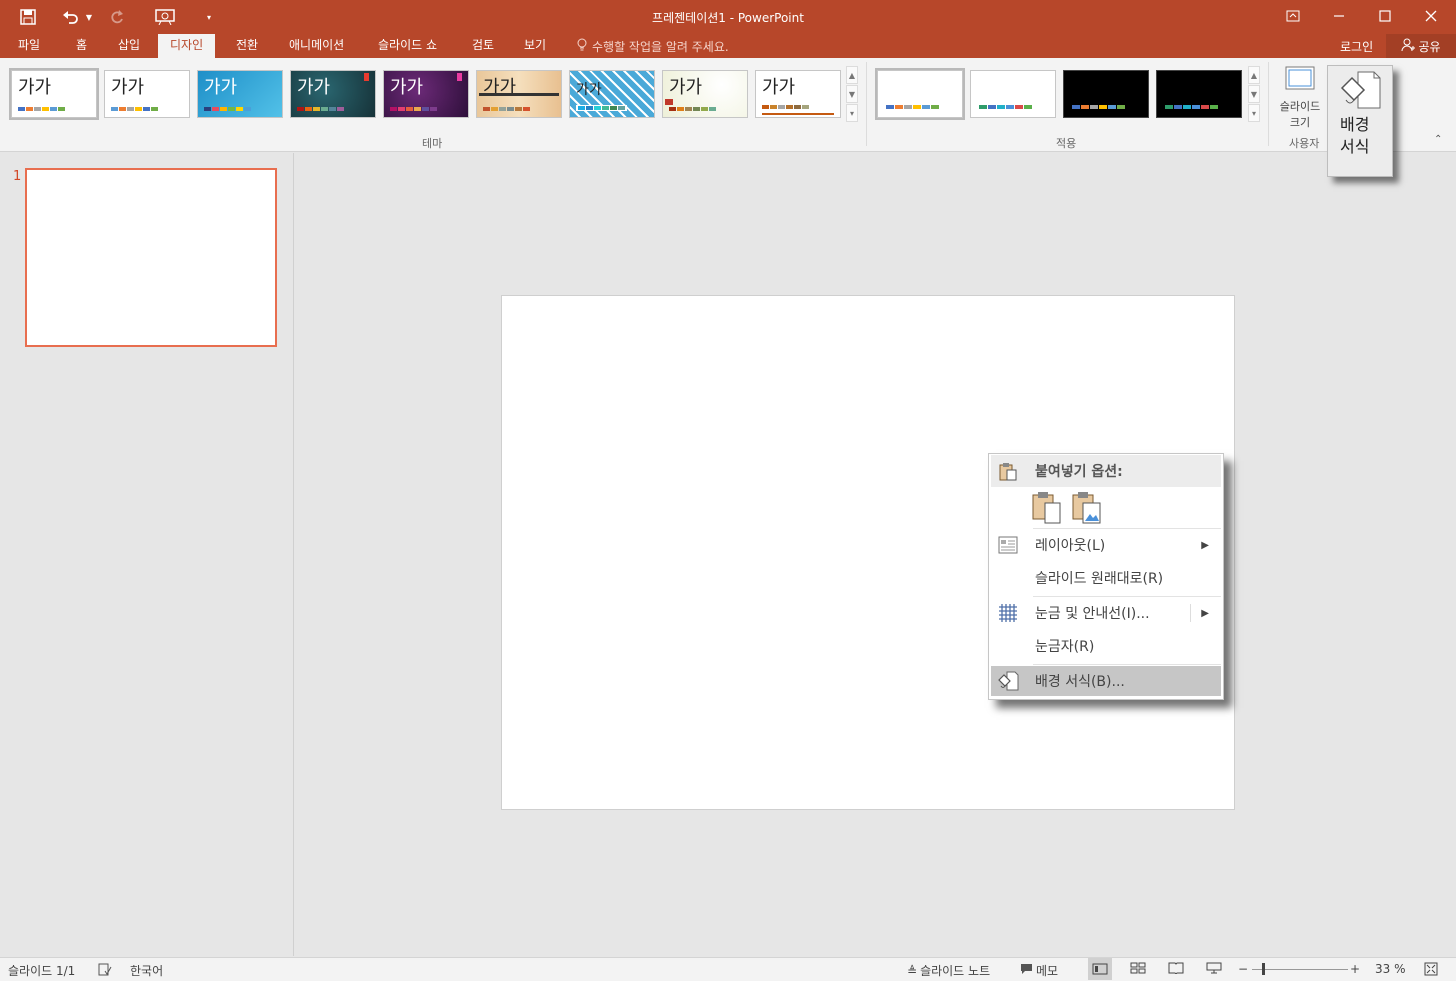 This screenshot has height=981, width=1456. Describe the element at coordinates (1355, 124) in the screenshot. I see `format-background-label-1: 배경` at that location.